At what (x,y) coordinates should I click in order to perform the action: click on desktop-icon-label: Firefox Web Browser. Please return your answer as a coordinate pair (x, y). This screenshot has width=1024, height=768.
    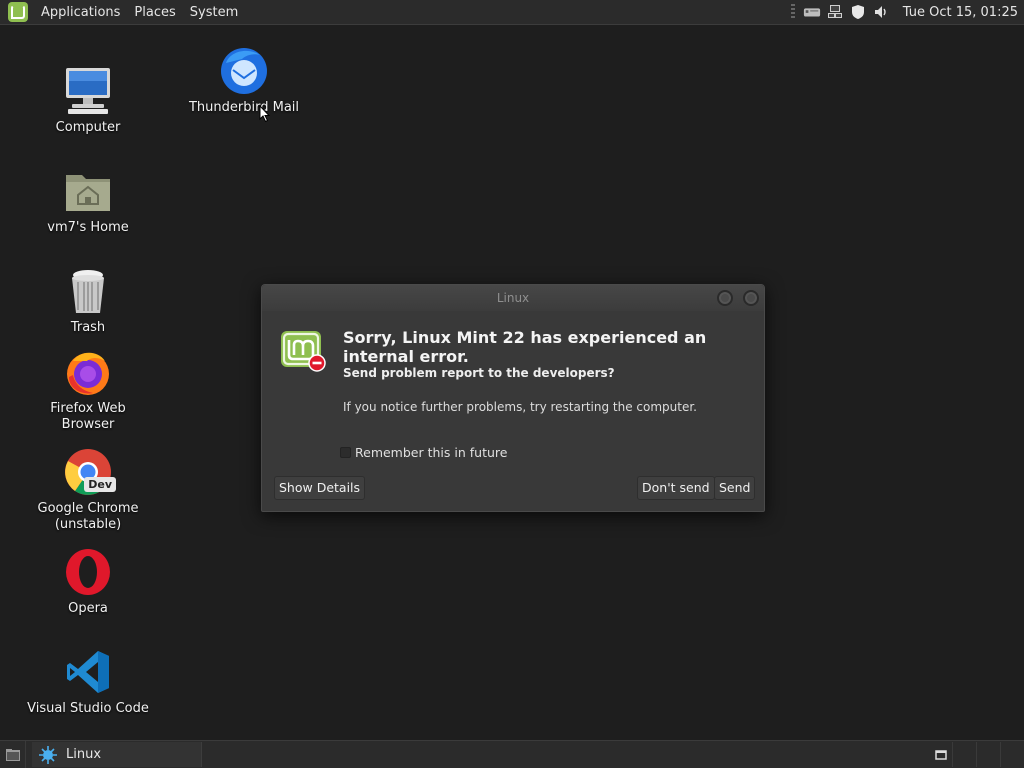
    Looking at the image, I should click on (88, 416).